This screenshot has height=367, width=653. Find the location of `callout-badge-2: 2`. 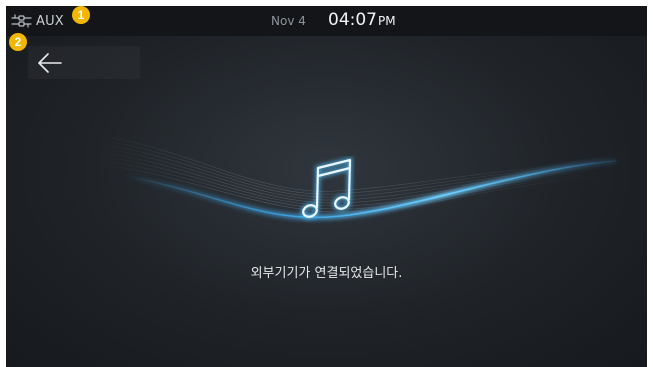

callout-badge-2: 2 is located at coordinates (18, 42).